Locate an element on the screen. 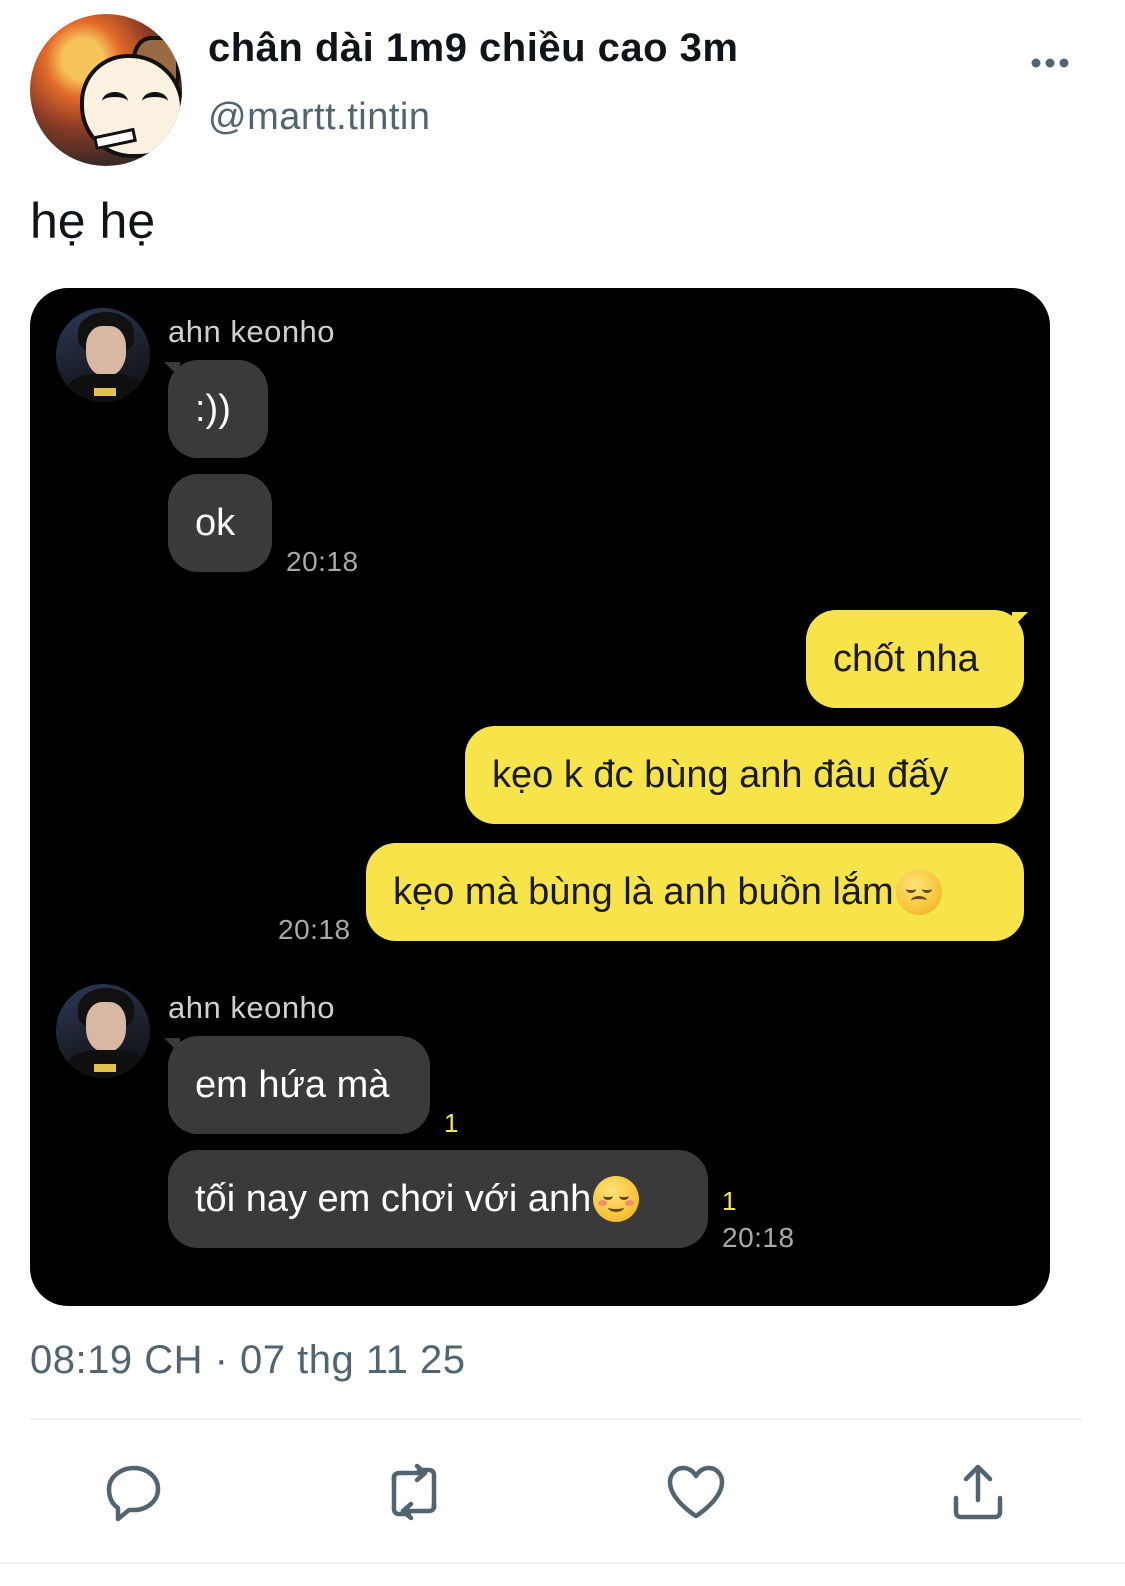 The height and width of the screenshot is (1586, 1125). message-bubble-outgoing: kẹo mà bùng là anh buồn lắm is located at coordinates (695, 892).